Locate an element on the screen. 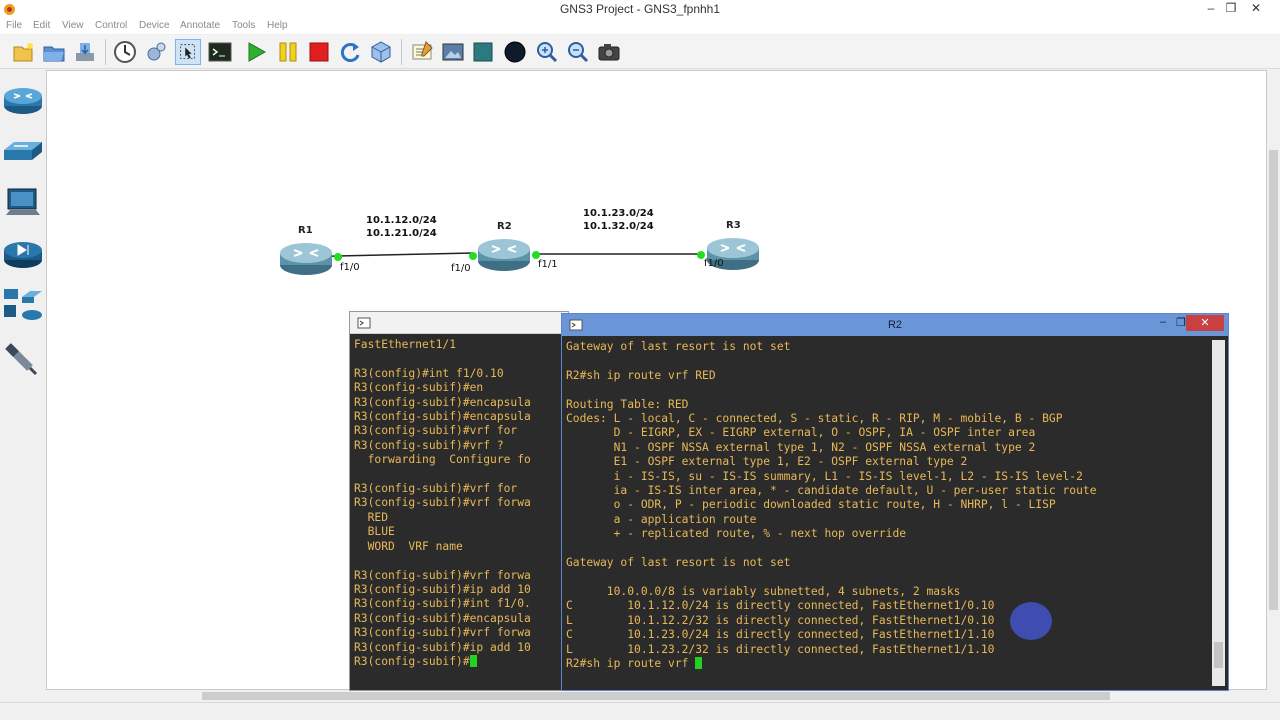 The height and width of the screenshot is (720, 1280). console-prompt-text: R3(config-subif)# is located at coordinates (412, 661).